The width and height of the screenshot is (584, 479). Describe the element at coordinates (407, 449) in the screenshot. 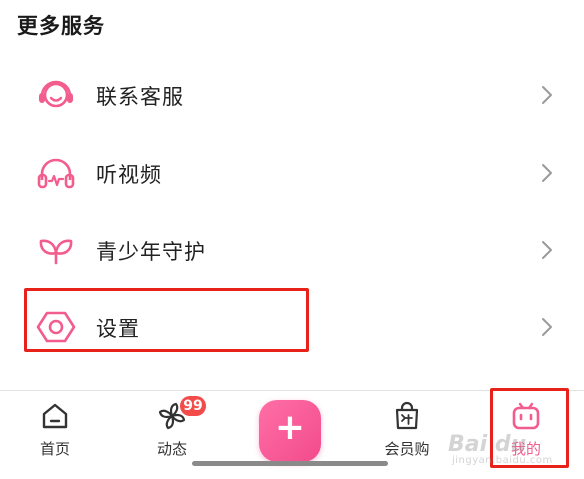

I see `tab-label: 会员购` at that location.